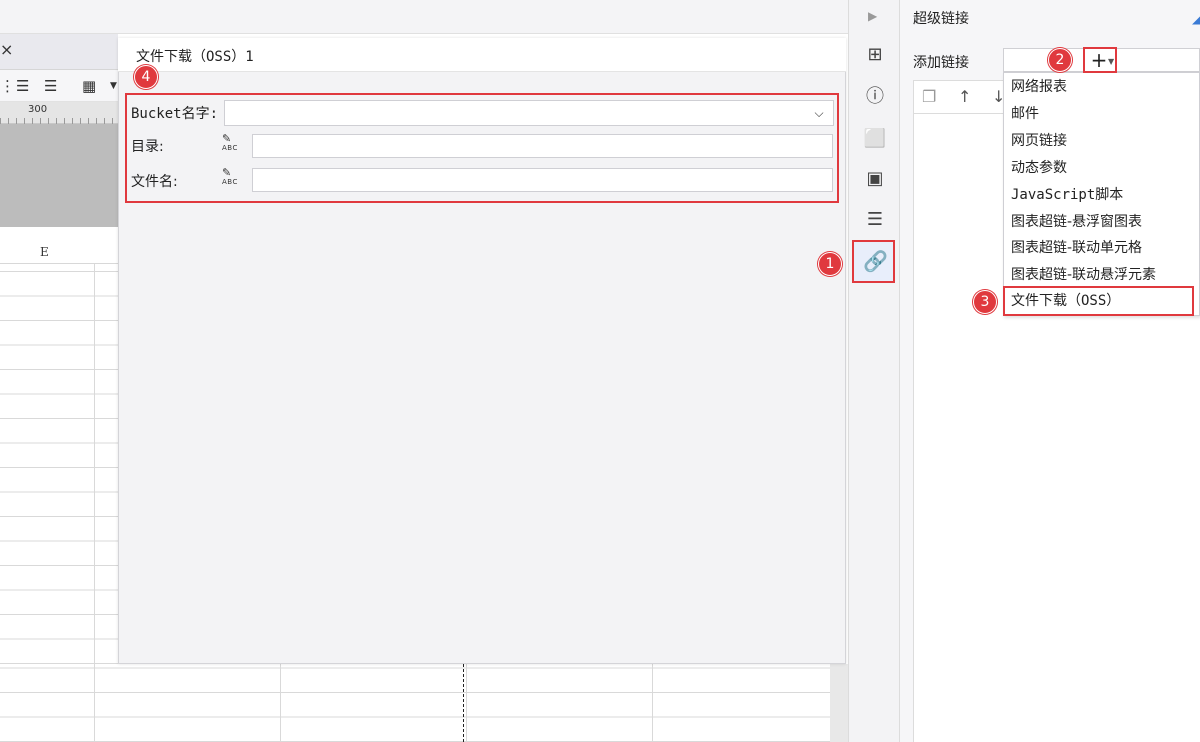  I want to click on panel-expand-icon: ◢, so click(1196, 19).